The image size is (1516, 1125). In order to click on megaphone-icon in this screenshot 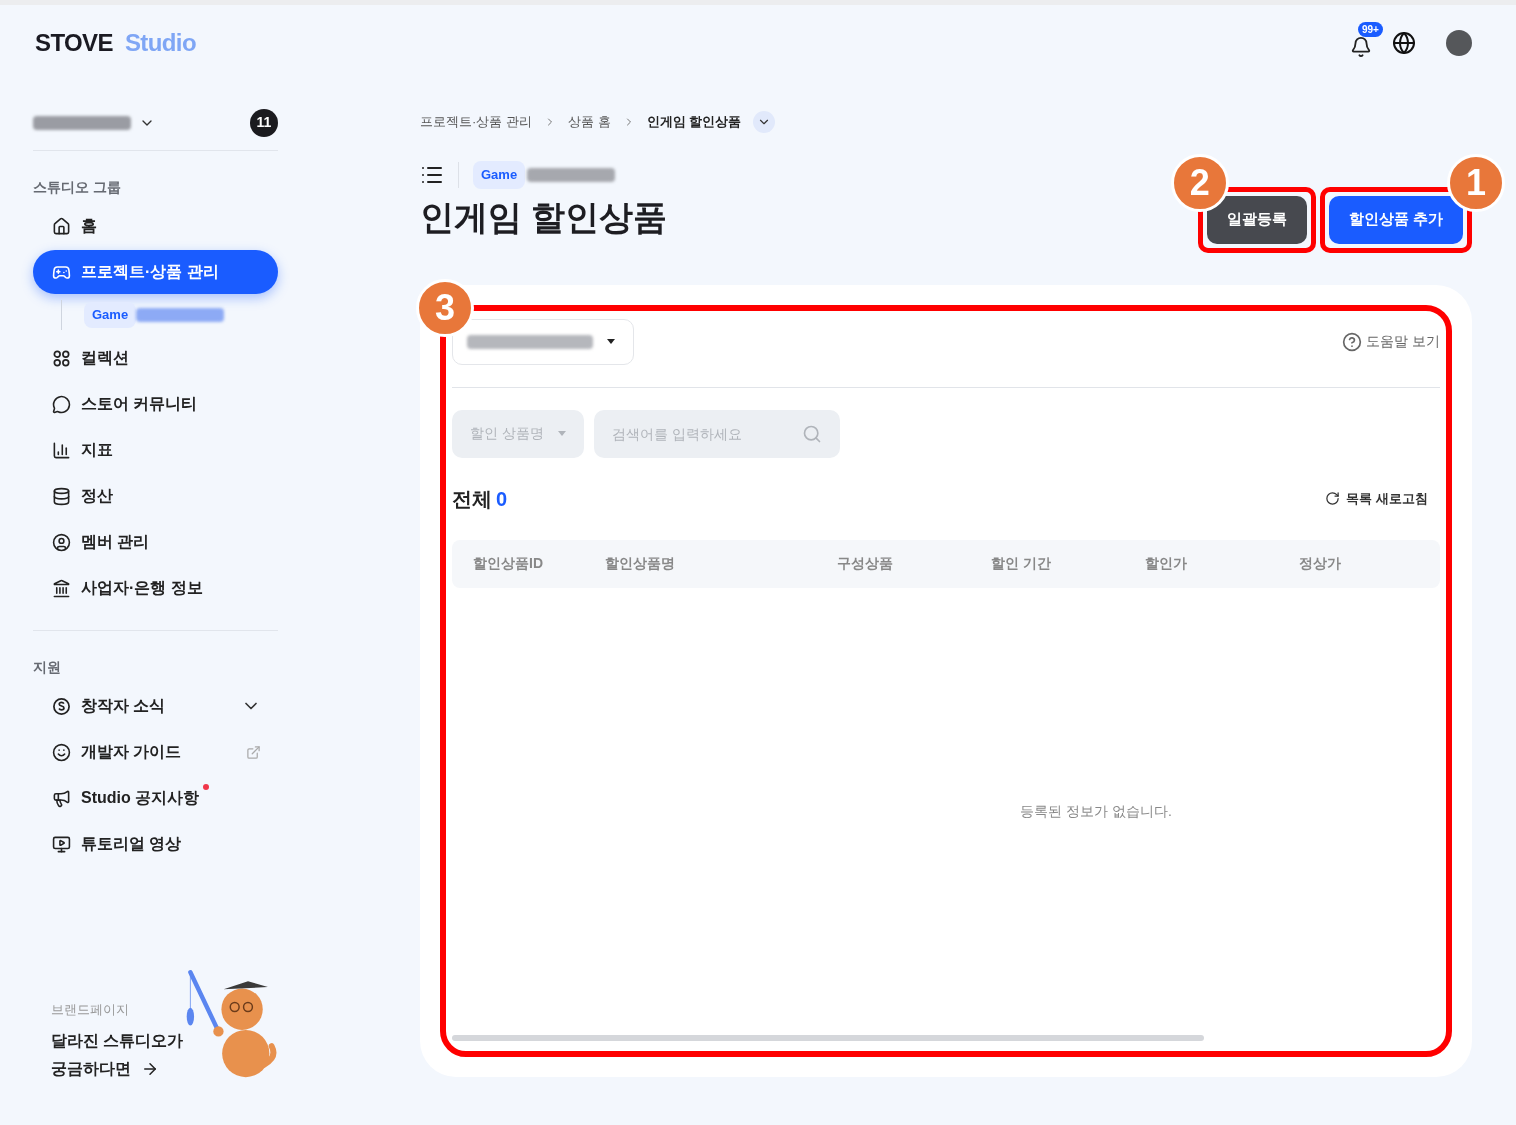, I will do `click(61, 798)`.